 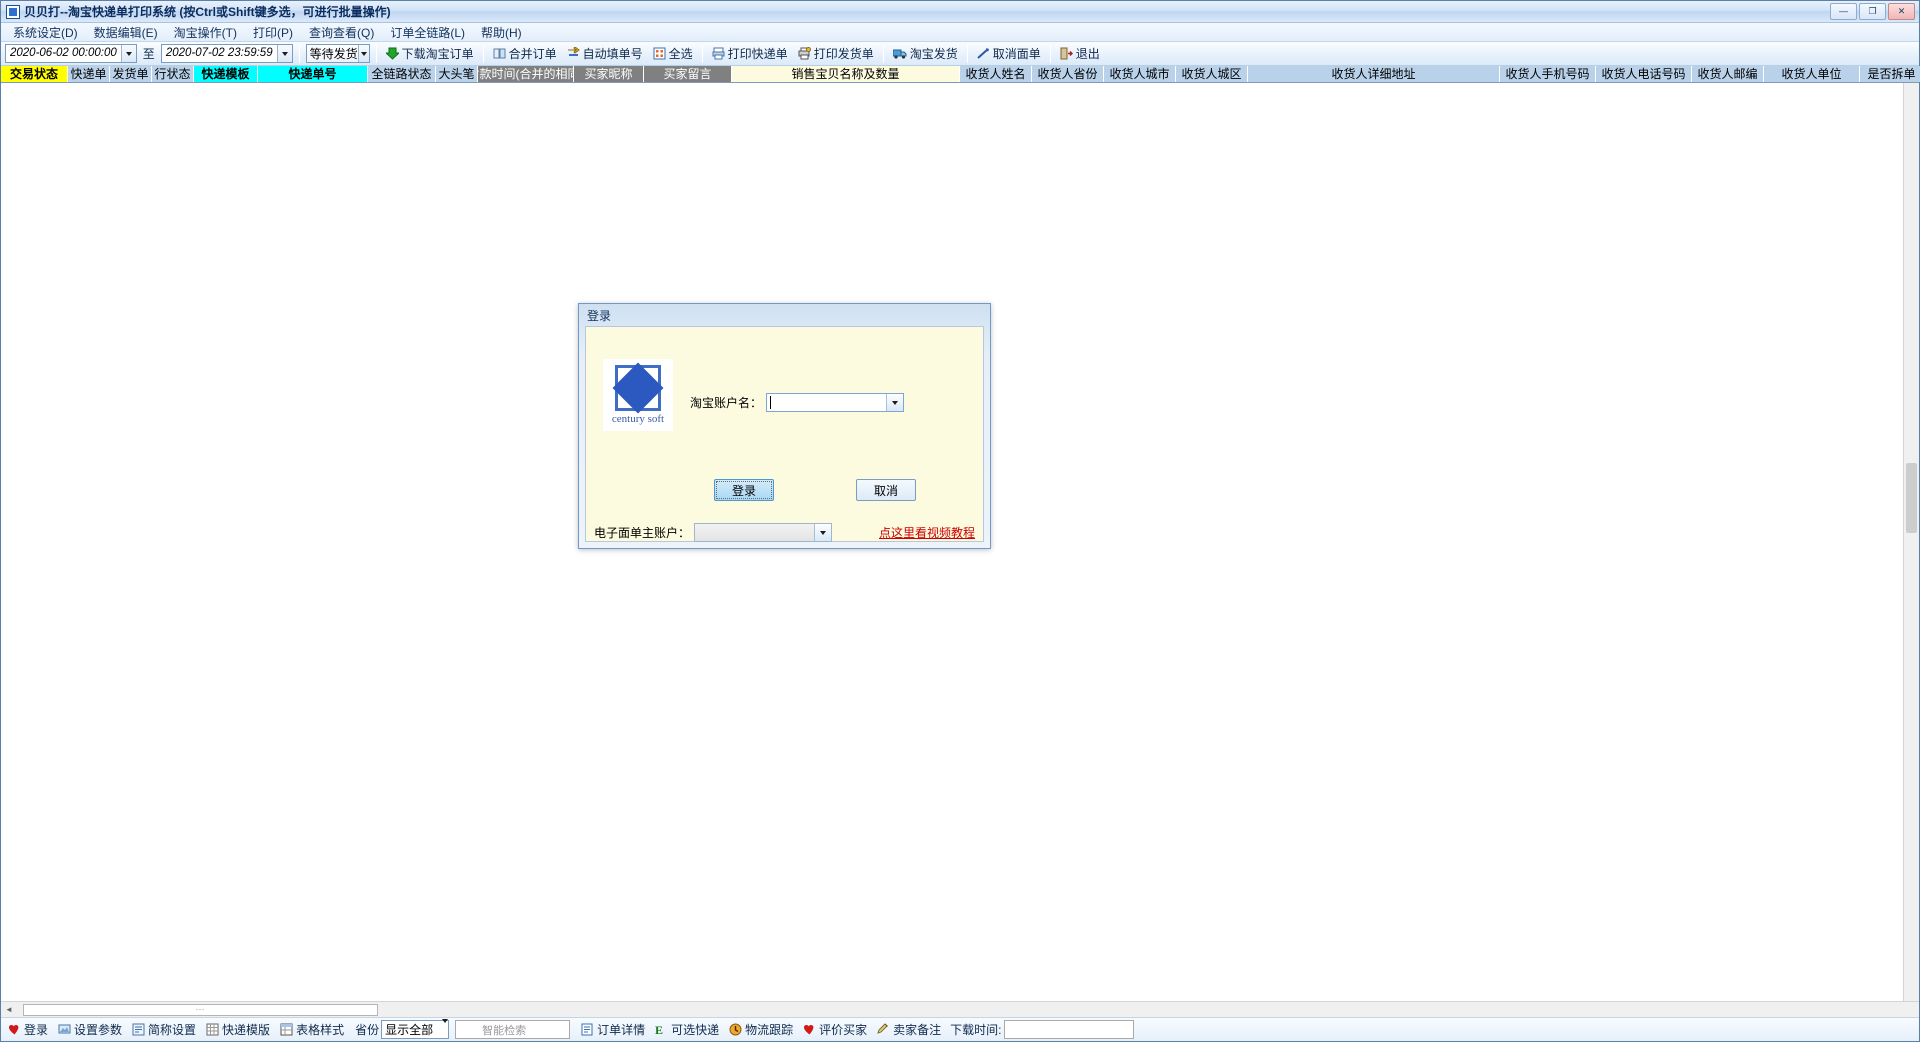 I want to click on date-between-label: 至, so click(x=148, y=54).